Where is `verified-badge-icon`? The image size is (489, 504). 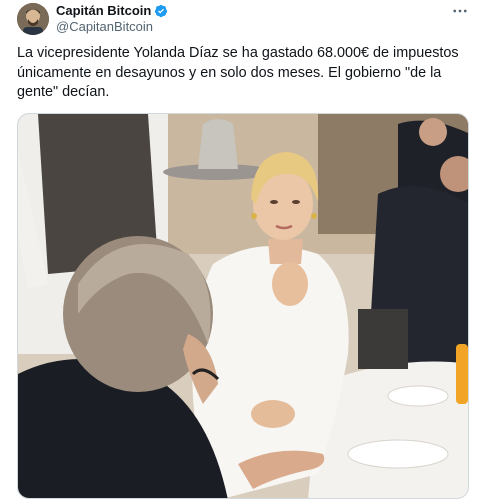
verified-badge-icon is located at coordinates (161, 11).